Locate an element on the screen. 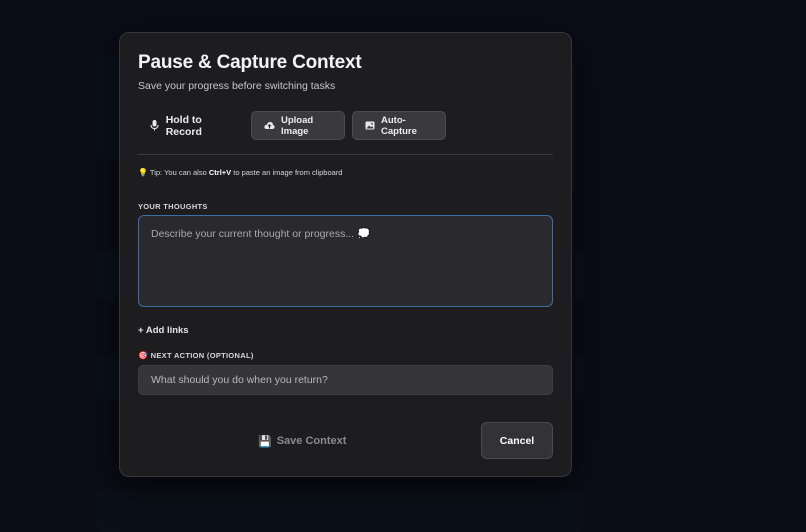 This screenshot has width=806, height=532. next-action-input is located at coordinates (345, 380).